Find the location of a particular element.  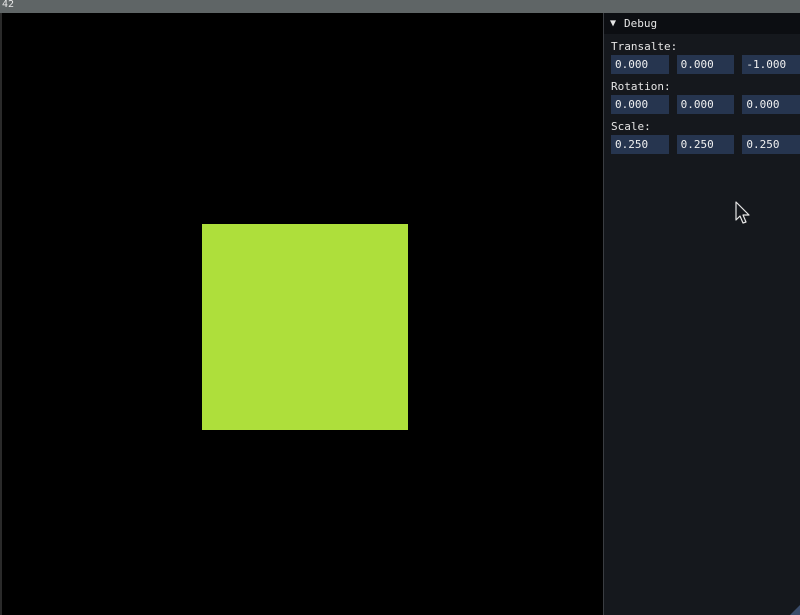

rotation-row: 0.000 0.000 0.000 is located at coordinates (705, 104).